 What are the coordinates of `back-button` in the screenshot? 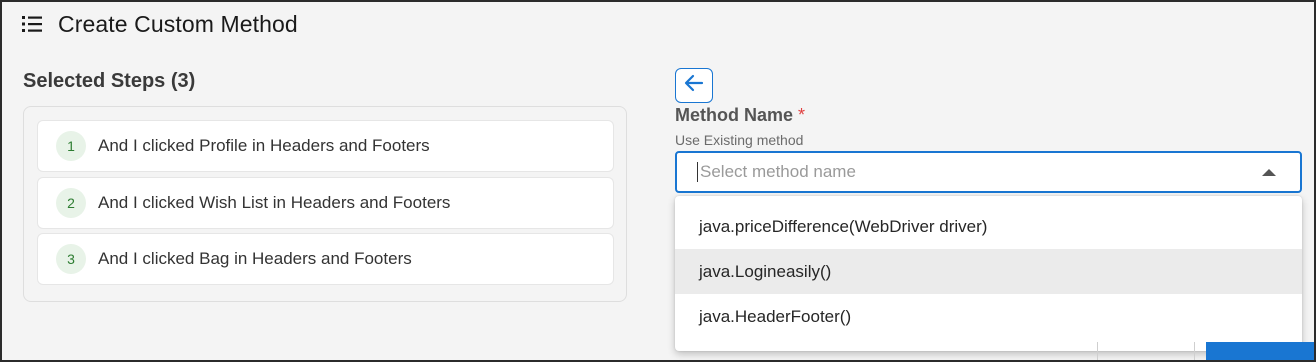 It's located at (694, 85).